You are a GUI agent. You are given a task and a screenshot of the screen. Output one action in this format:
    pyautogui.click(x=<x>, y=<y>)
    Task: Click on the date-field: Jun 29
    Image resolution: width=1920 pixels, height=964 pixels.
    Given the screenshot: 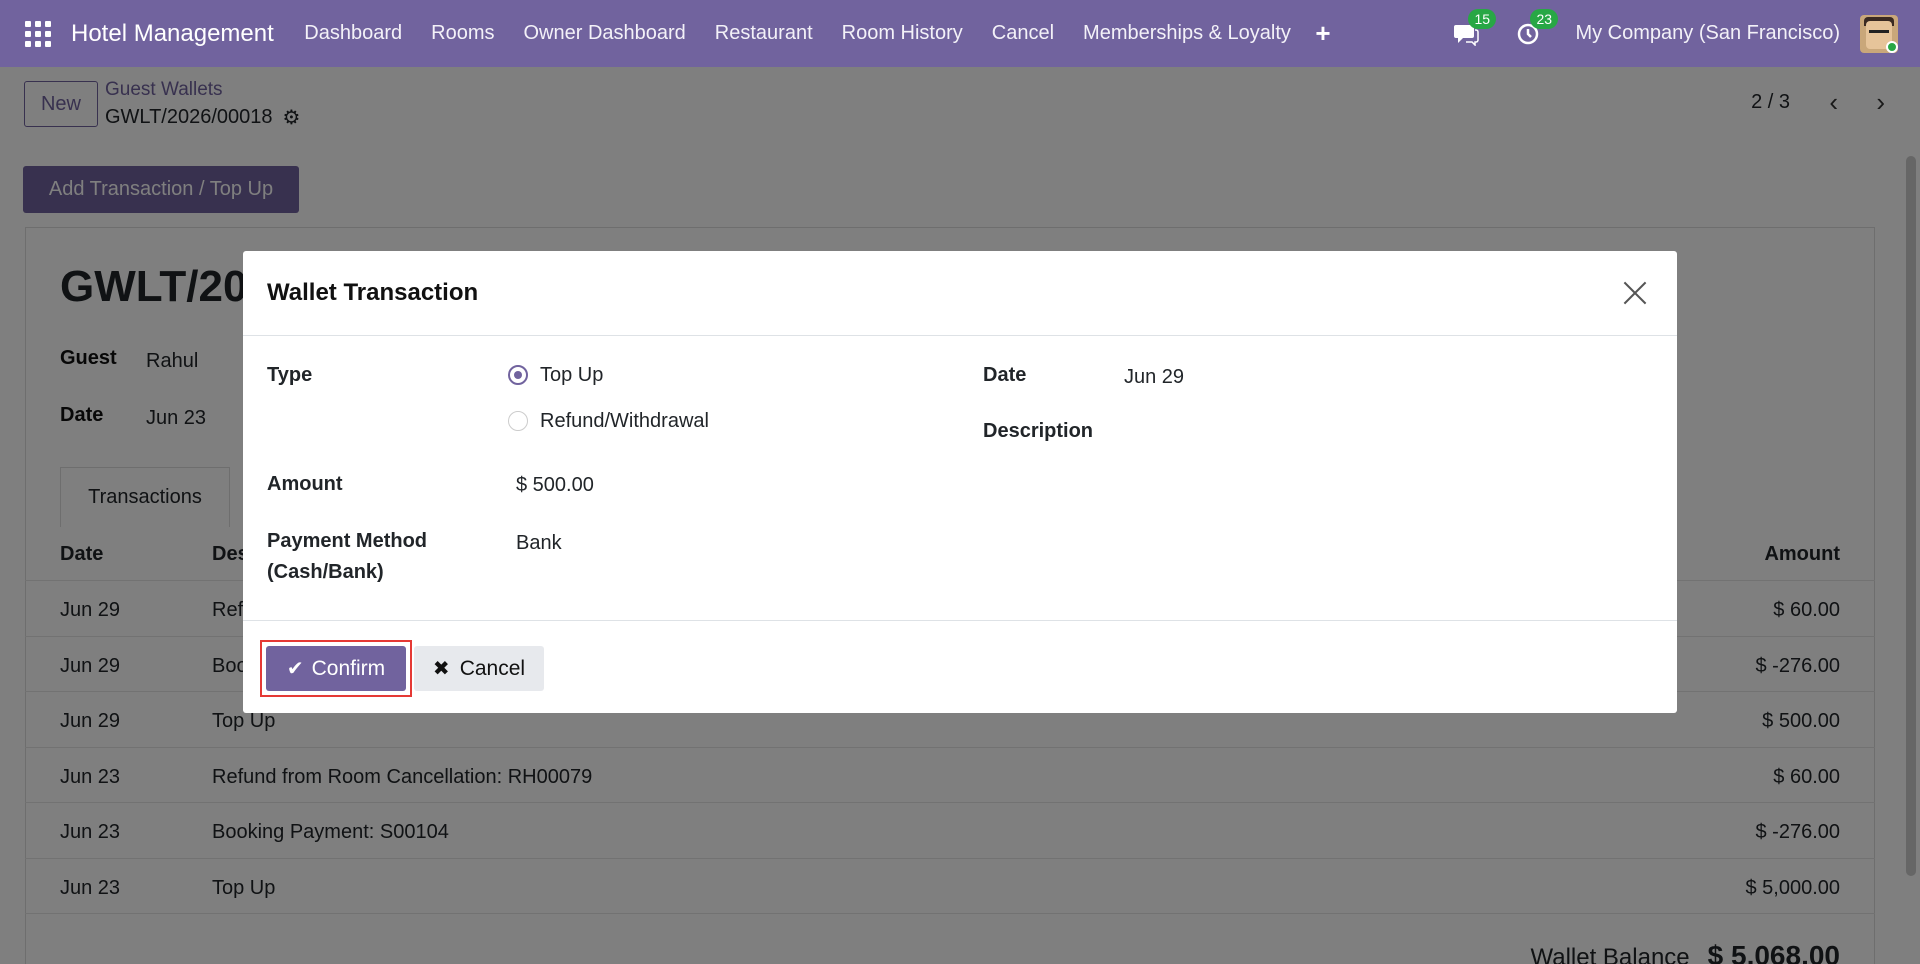 What is the action you would take?
    pyautogui.click(x=1154, y=377)
    